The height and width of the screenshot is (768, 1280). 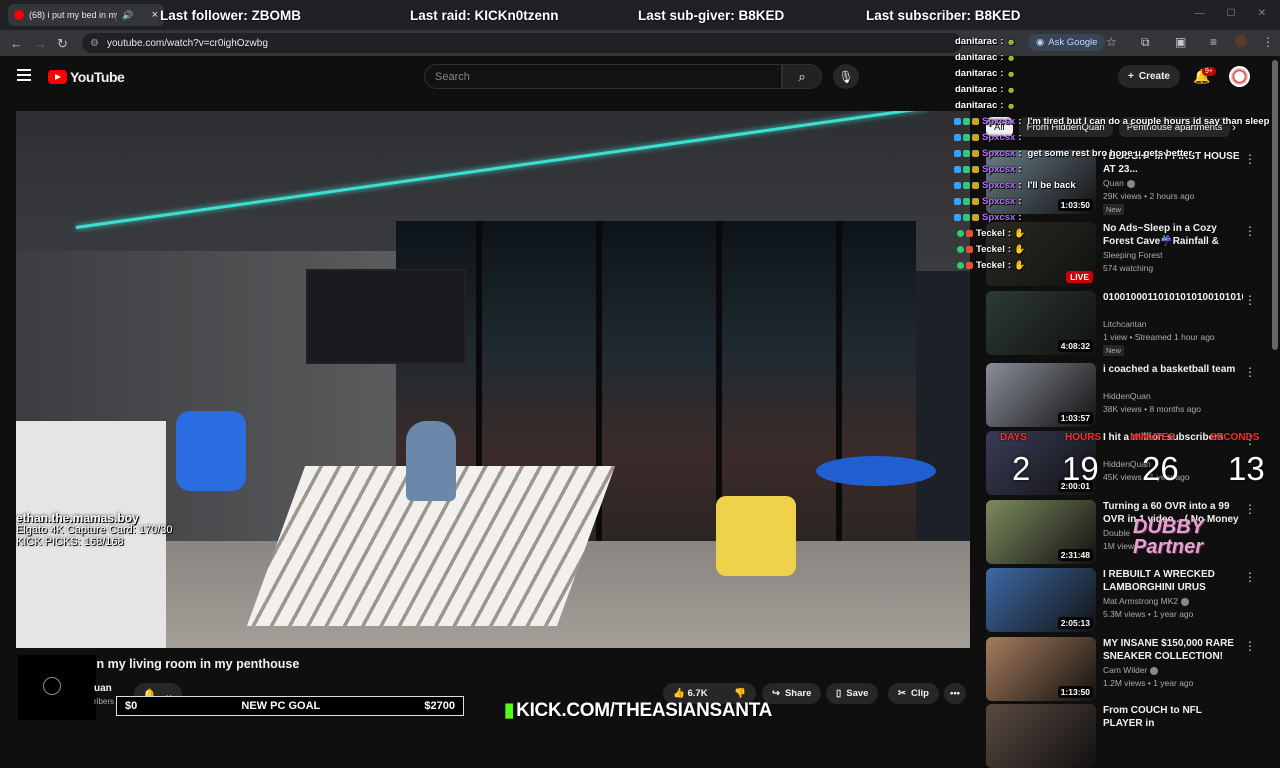 I want to click on reload-icon: ↻, so click(x=62, y=44).